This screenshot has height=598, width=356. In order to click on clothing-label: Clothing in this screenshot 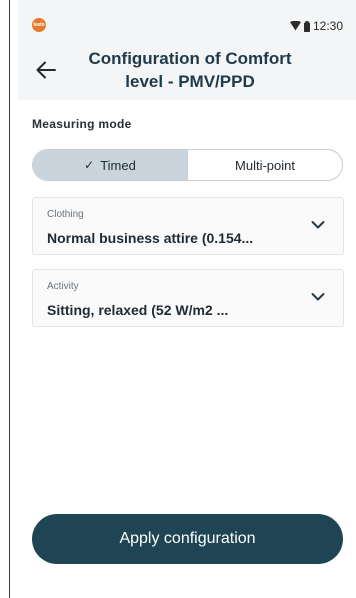, I will do `click(65, 214)`.